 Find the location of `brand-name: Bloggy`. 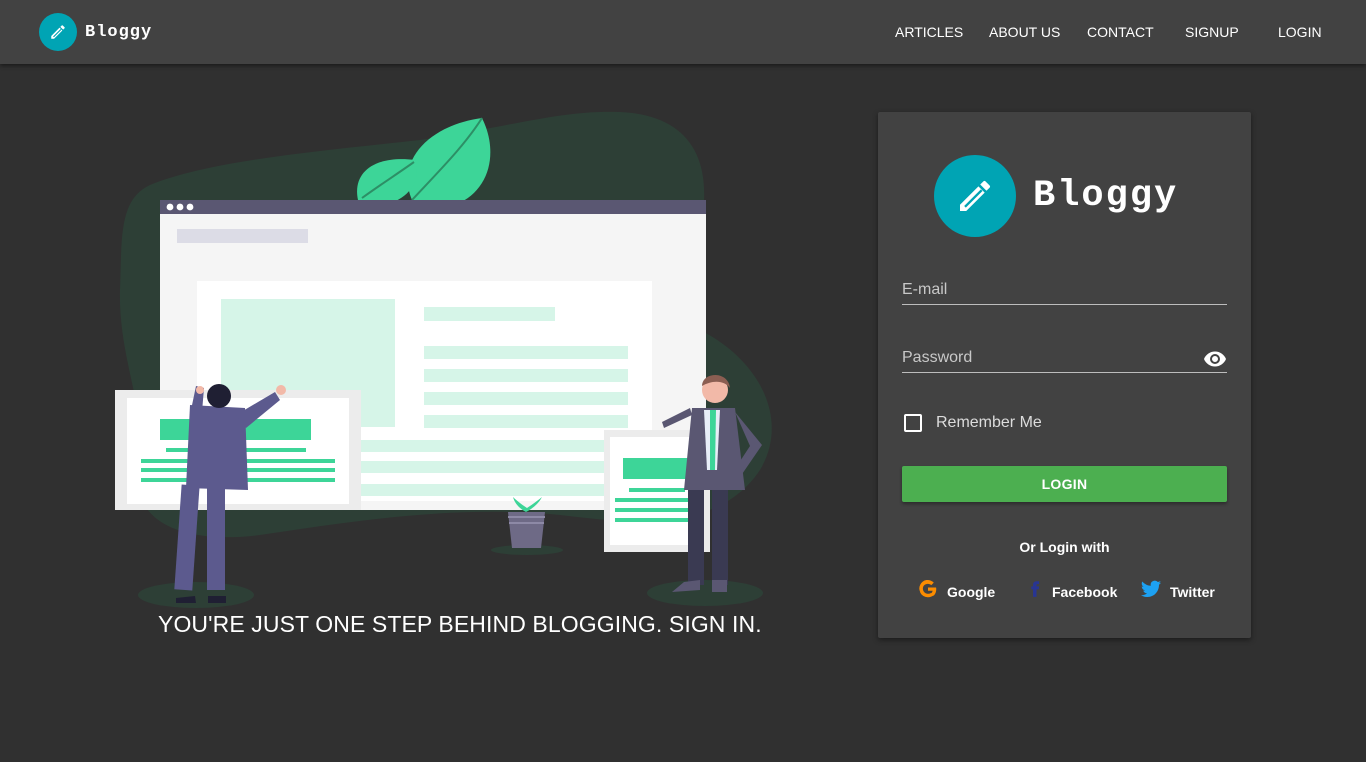

brand-name: Bloggy is located at coordinates (119, 32).